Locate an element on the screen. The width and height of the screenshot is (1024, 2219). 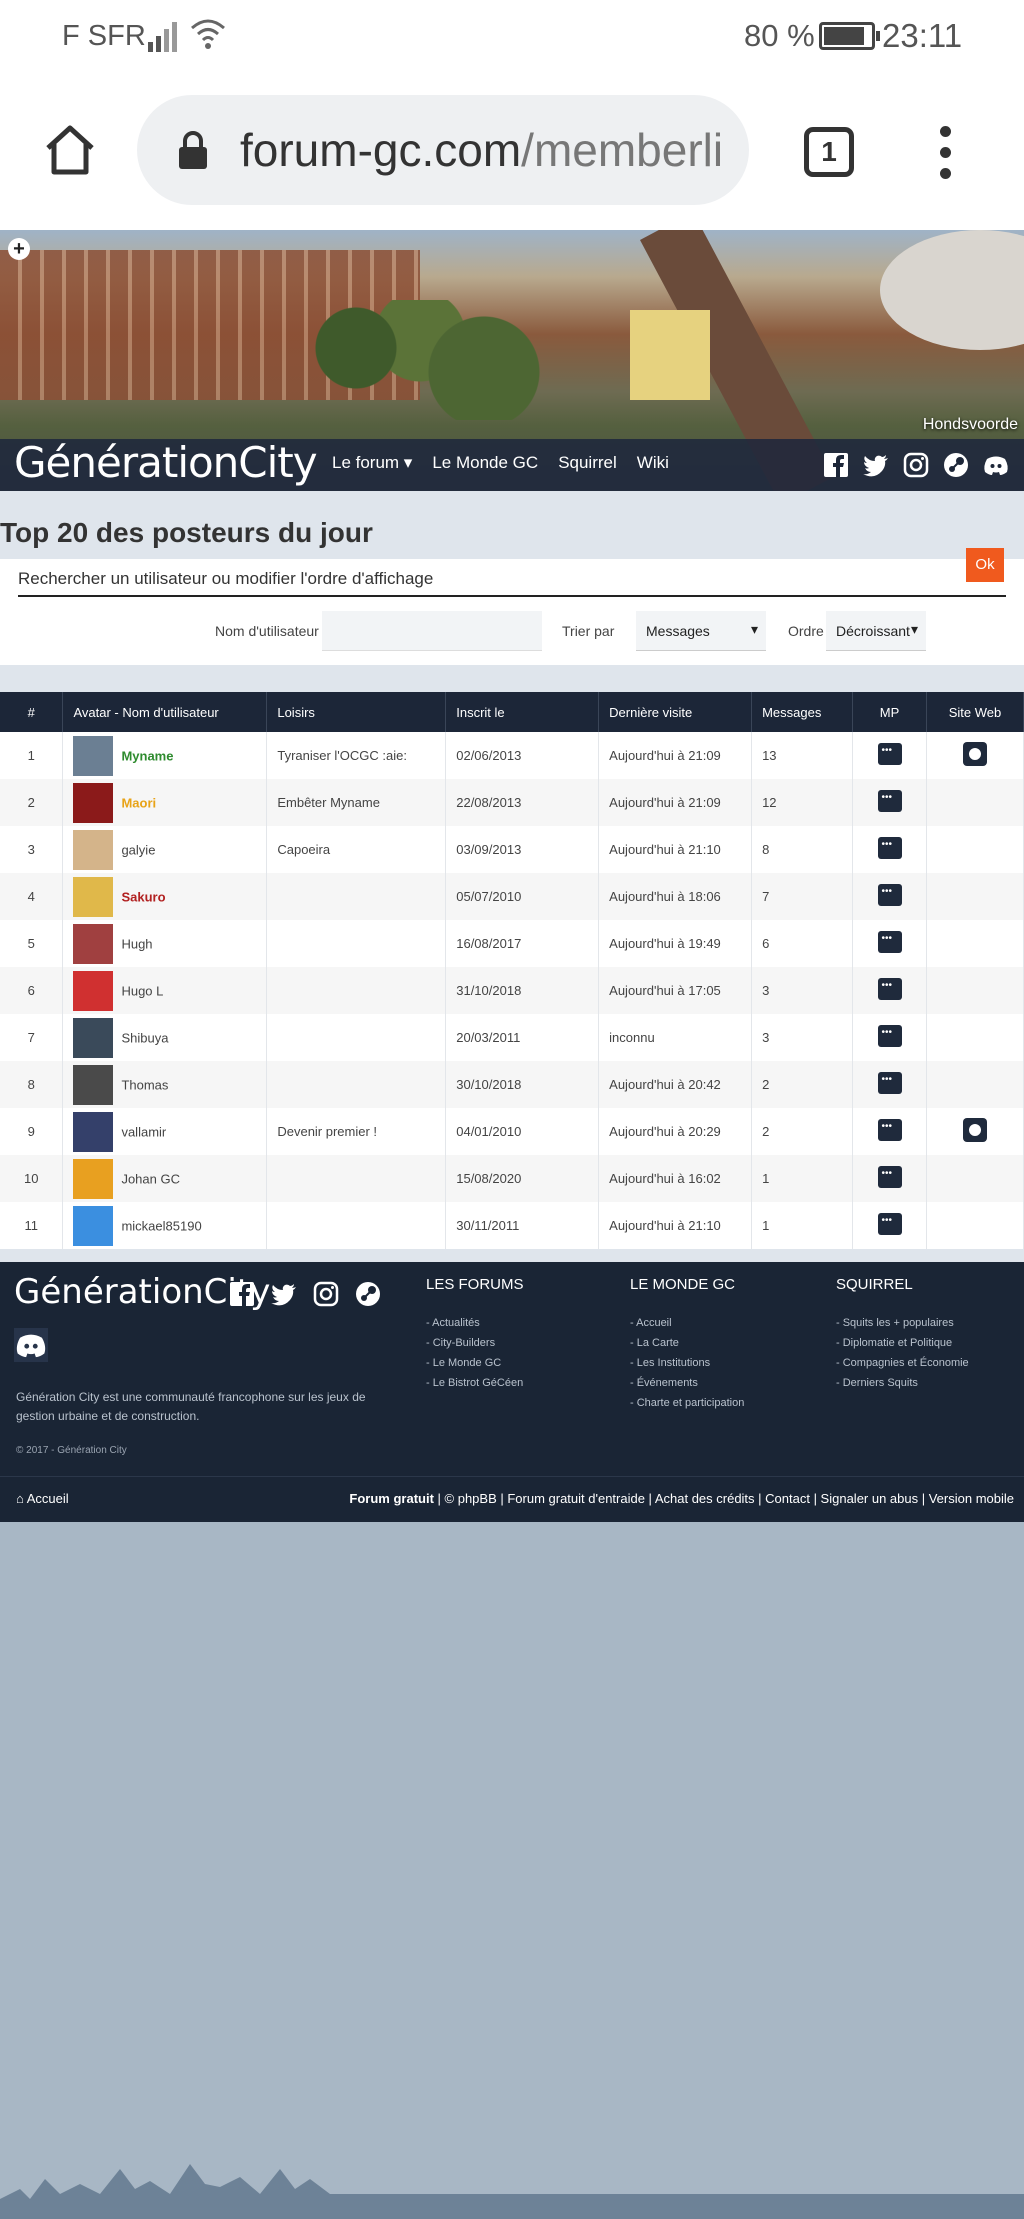
col-last-visit: Dernière visite is located at coordinates (675, 712).